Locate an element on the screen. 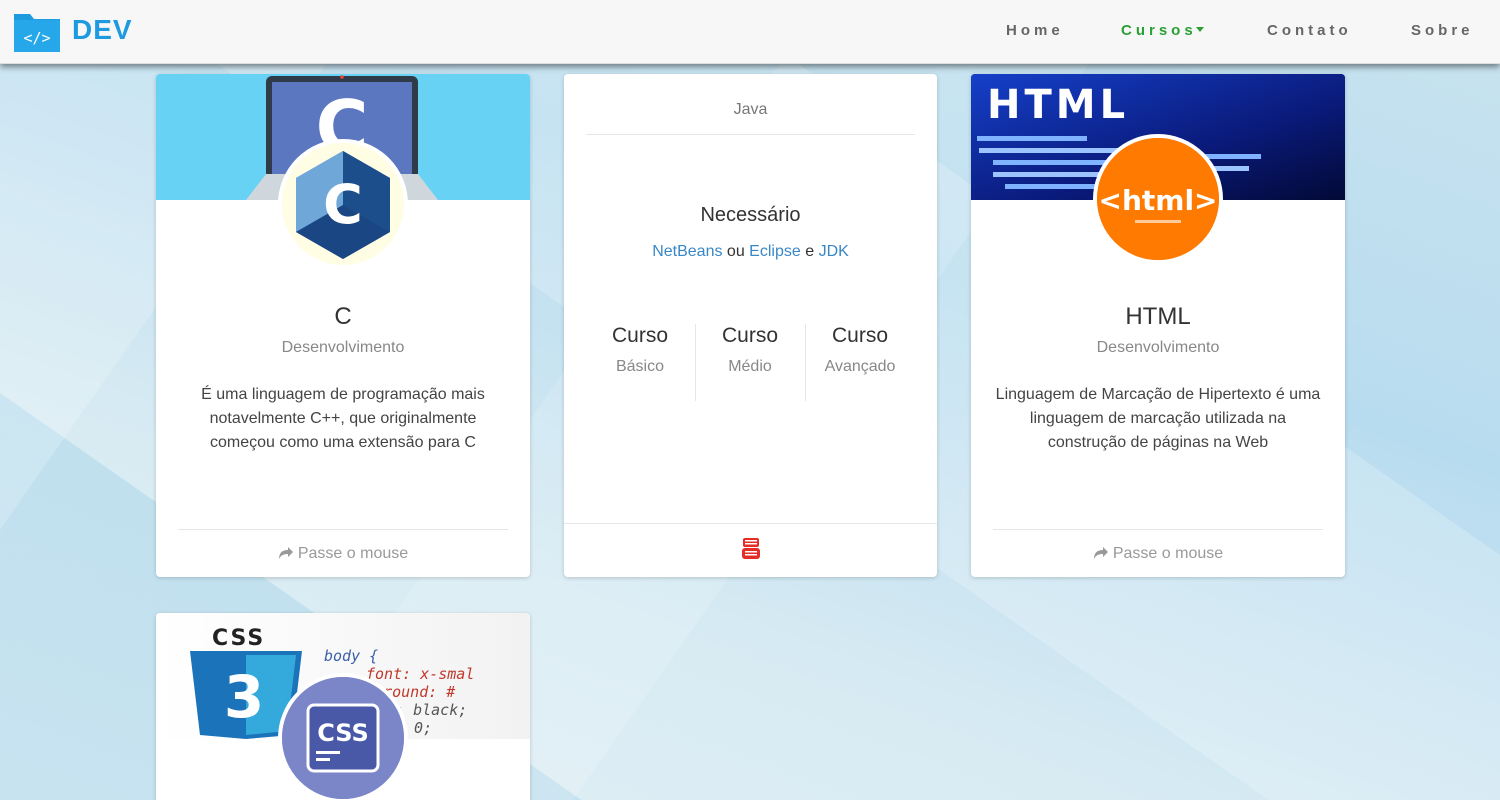 The height and width of the screenshot is (800, 1500). brand: </> DEV is located at coordinates (72, 30).